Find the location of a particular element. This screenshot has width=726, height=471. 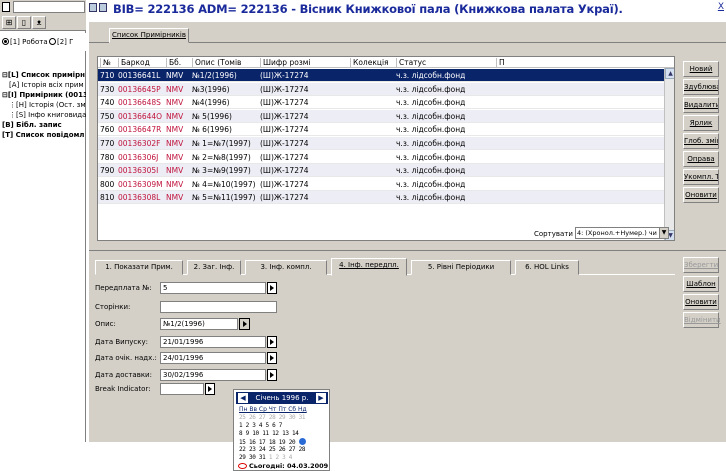

column-header: Колекція is located at coordinates (369, 63).